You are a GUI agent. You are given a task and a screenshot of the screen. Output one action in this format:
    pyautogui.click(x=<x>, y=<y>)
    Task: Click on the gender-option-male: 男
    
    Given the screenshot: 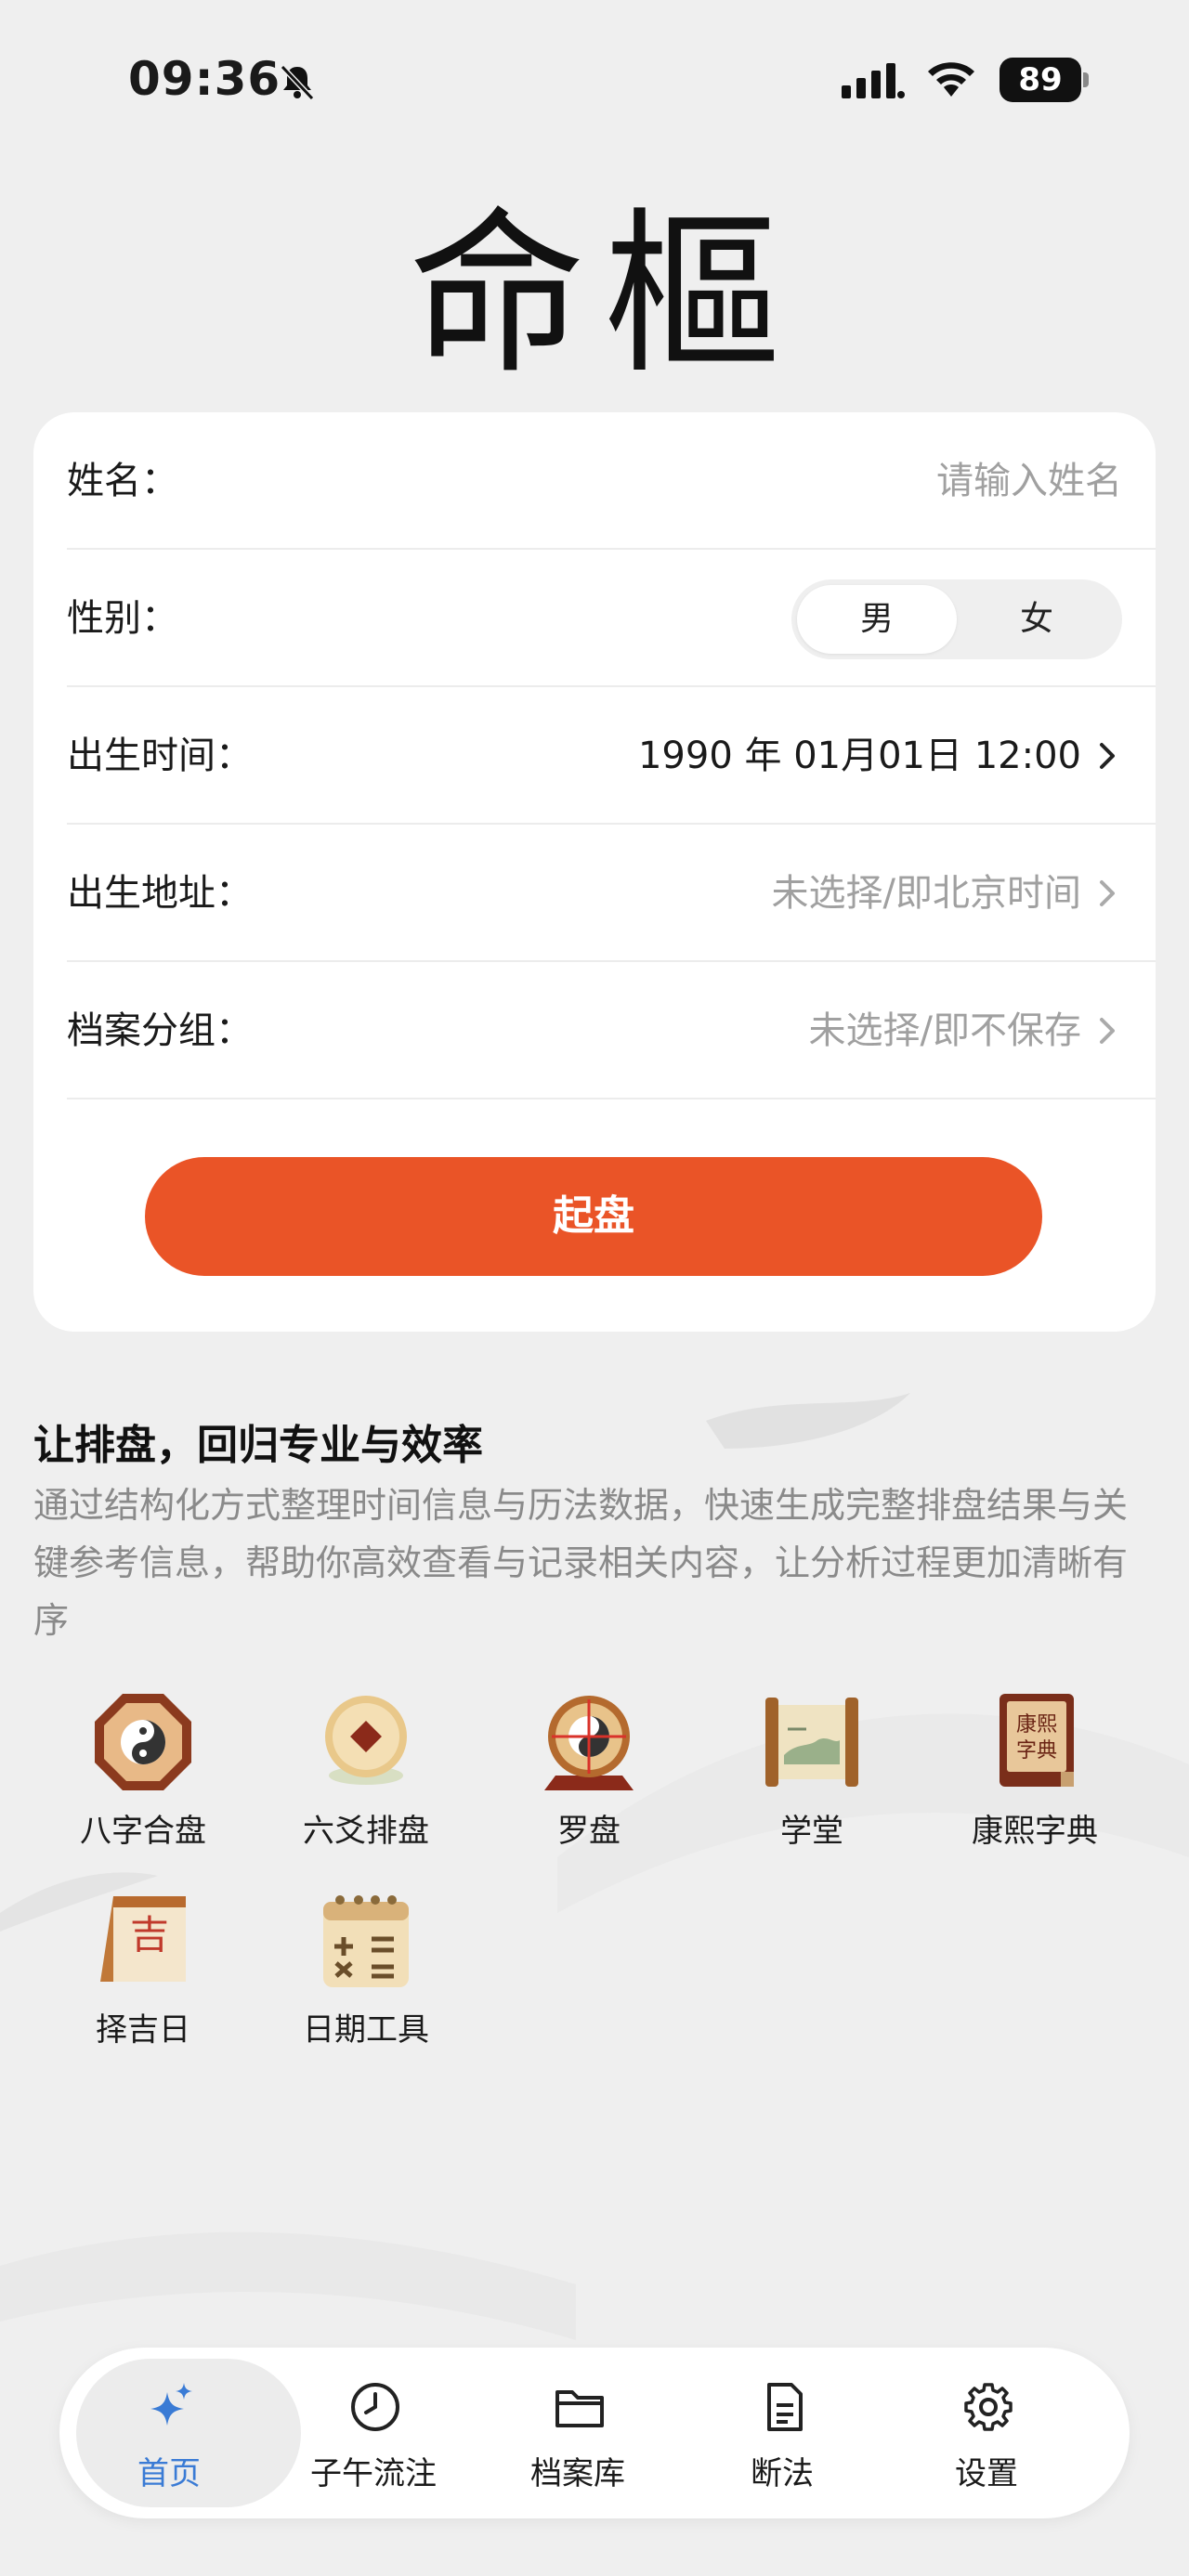 What is the action you would take?
    pyautogui.click(x=877, y=619)
    